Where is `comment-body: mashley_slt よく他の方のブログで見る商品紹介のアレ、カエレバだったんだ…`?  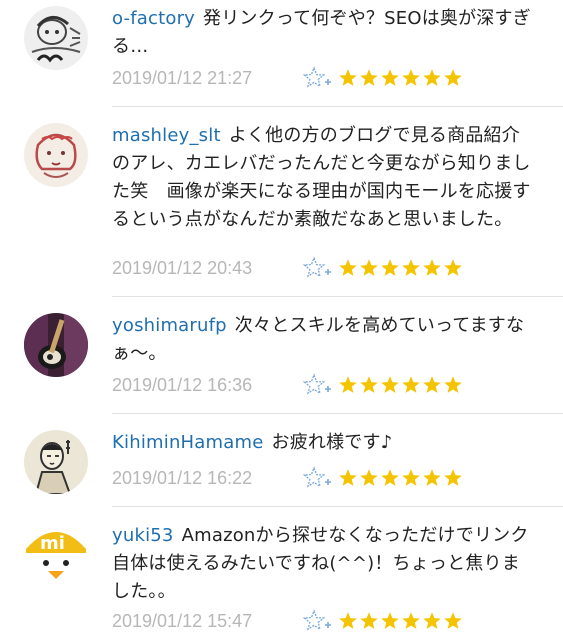
comment-body: mashley_slt よく他の方のブログで見る商品紹介のアレ、カエレバだったんだ… is located at coordinates (322, 178).